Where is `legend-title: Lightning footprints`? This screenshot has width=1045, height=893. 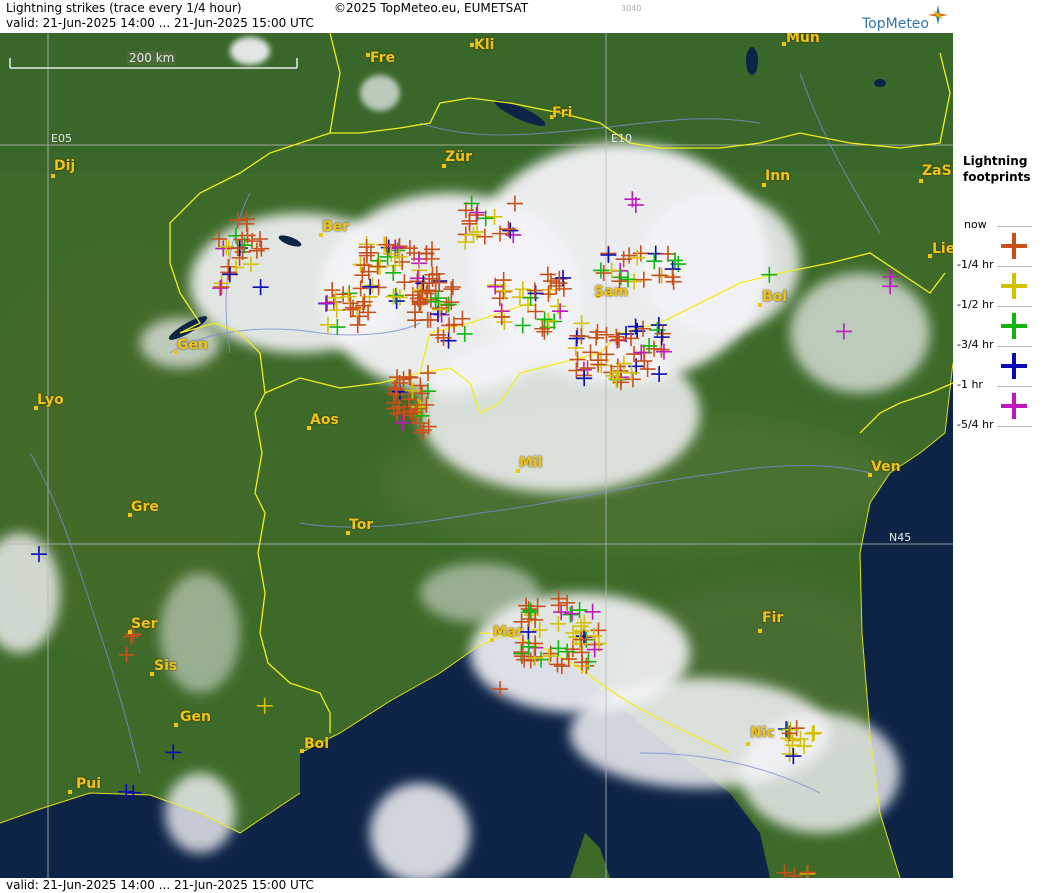 legend-title: Lightning footprints is located at coordinates (997, 169).